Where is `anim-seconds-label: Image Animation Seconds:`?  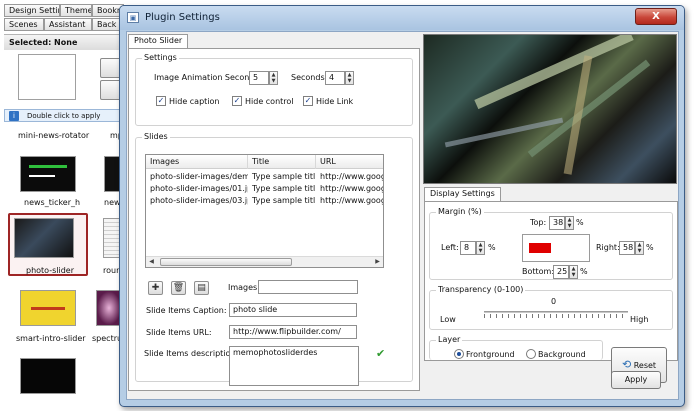
anim-seconds-label: Image Animation Seconds: is located at coordinates (208, 77).